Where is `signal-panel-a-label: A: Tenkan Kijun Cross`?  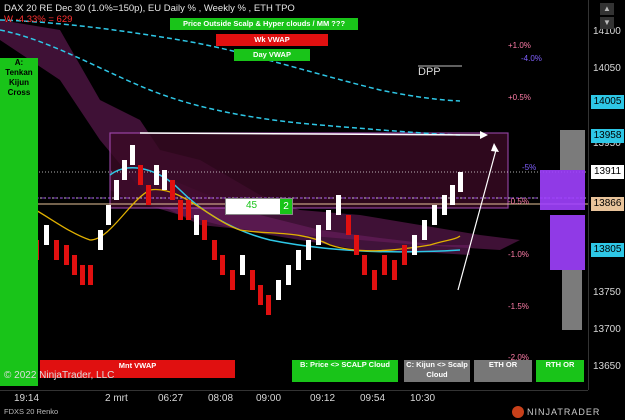 signal-panel-a-label: A: Tenkan Kijun Cross is located at coordinates (19, 77).